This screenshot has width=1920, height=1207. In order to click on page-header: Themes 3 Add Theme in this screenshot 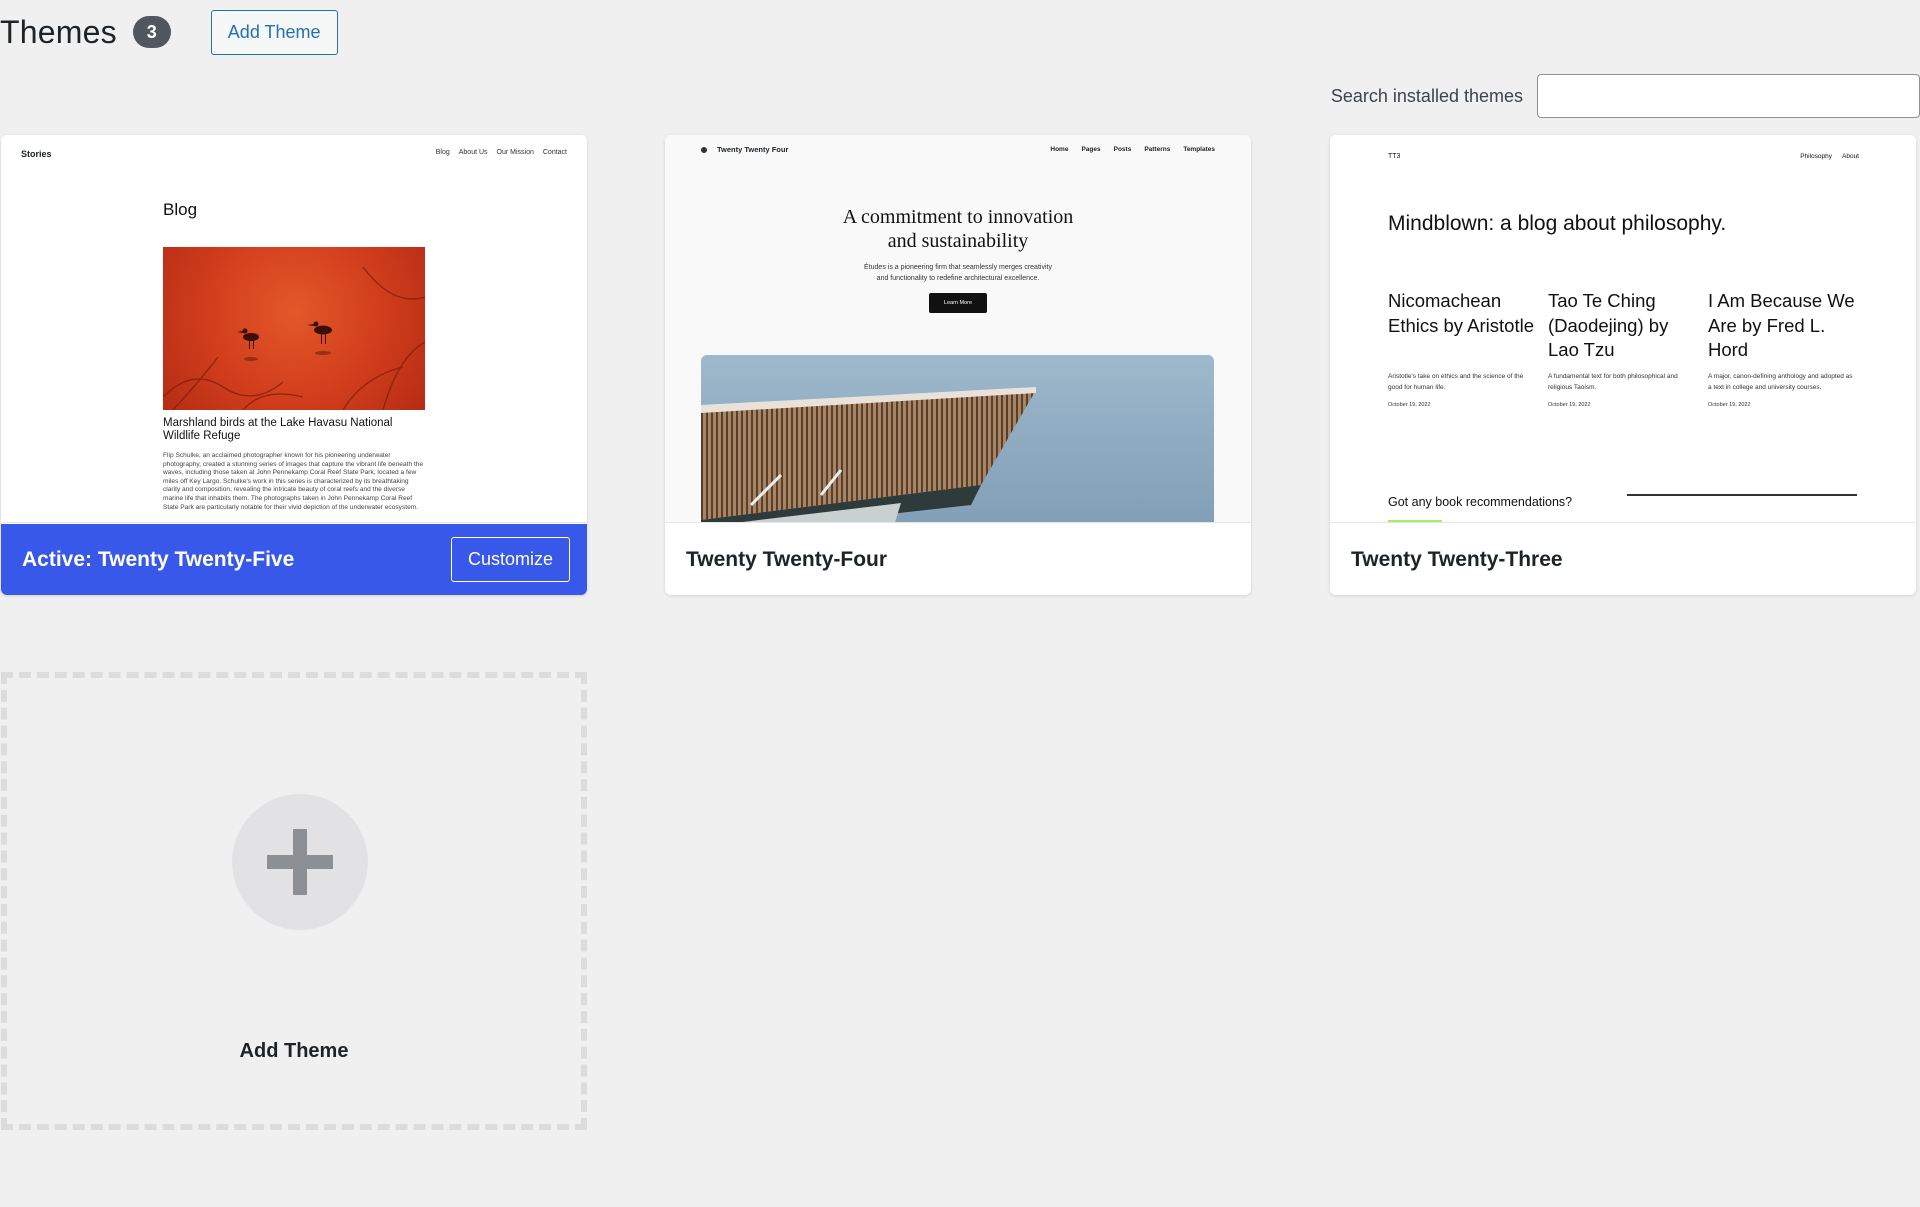, I will do `click(169, 32)`.